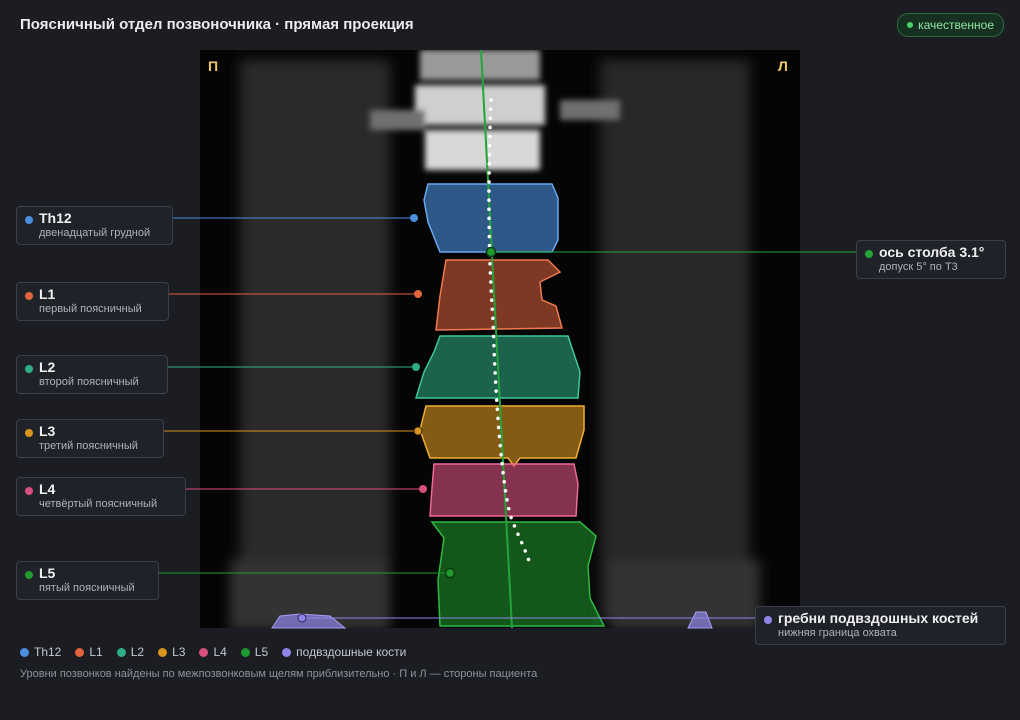 This screenshot has width=1020, height=720. What do you see at coordinates (55, 218) in the screenshot?
I see `callout-th12-name: Th12` at bounding box center [55, 218].